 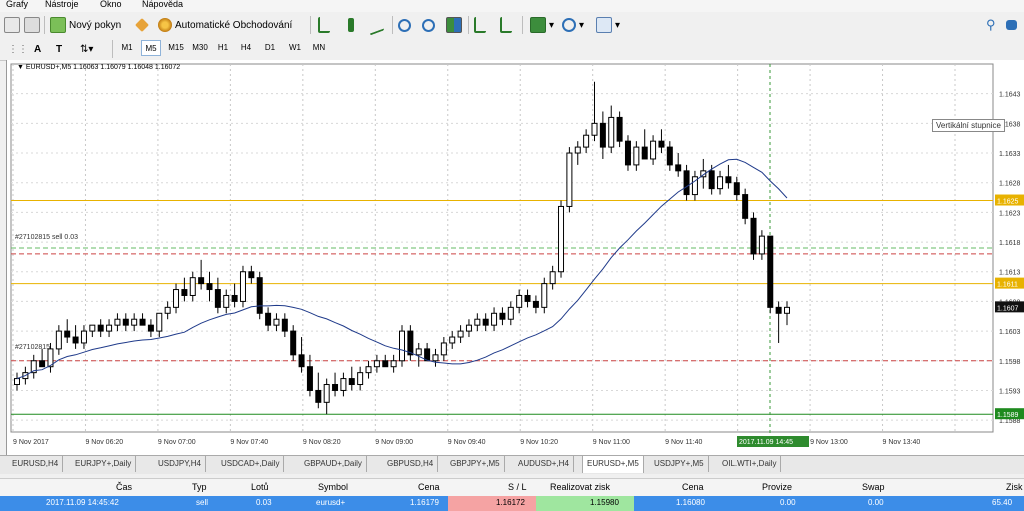 What do you see at coordinates (143, 25) in the screenshot?
I see `metaeditor-button` at bounding box center [143, 25].